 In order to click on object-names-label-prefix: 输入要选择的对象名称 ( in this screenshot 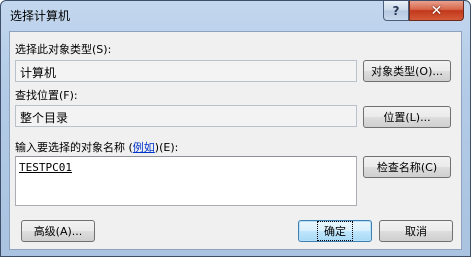, I will do `click(74, 147)`.